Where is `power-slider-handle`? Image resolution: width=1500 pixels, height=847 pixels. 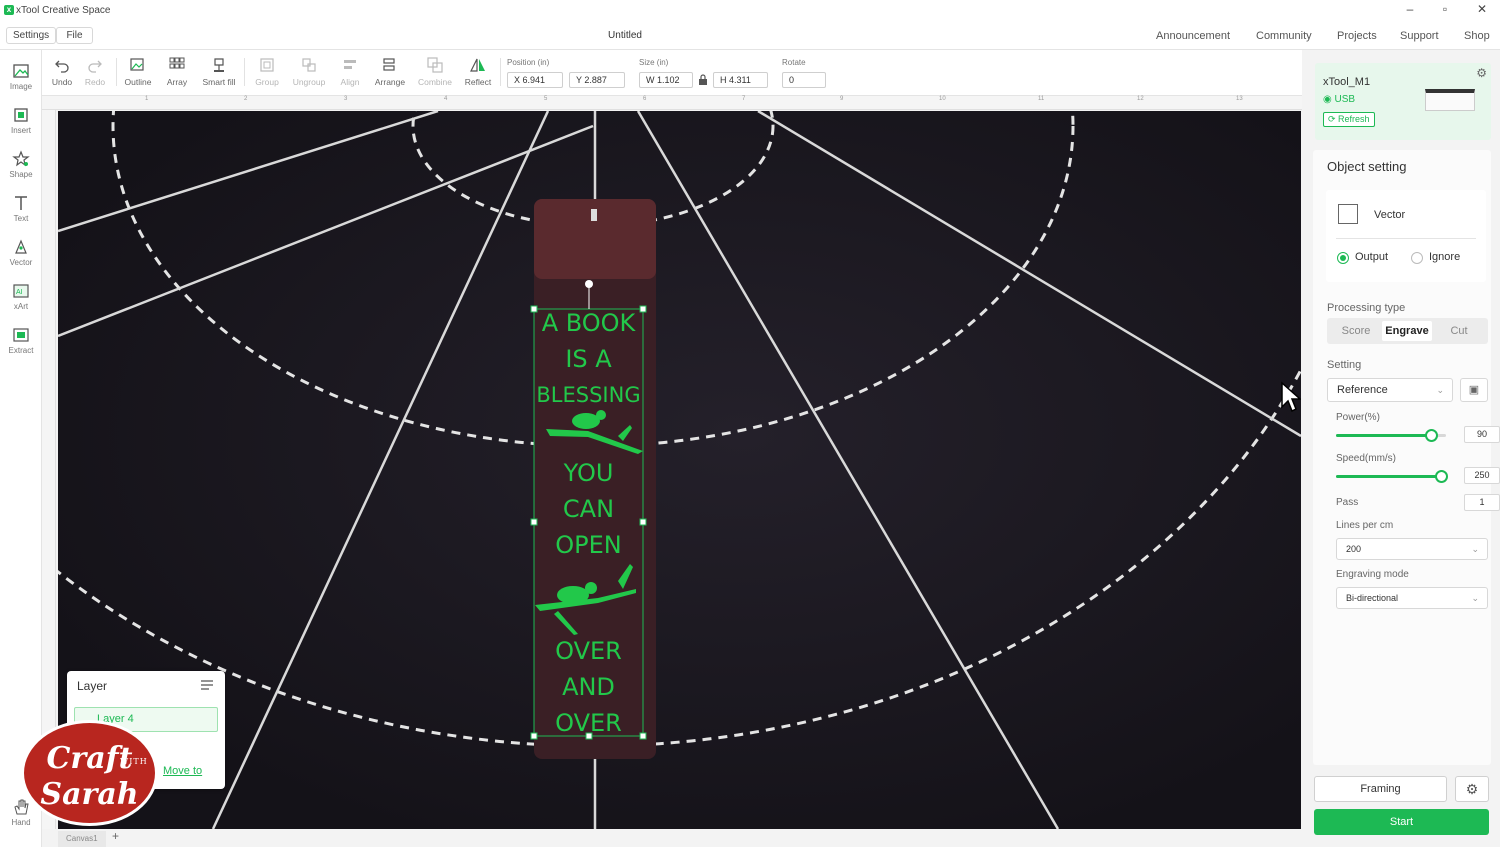
power-slider-handle is located at coordinates (1431, 435).